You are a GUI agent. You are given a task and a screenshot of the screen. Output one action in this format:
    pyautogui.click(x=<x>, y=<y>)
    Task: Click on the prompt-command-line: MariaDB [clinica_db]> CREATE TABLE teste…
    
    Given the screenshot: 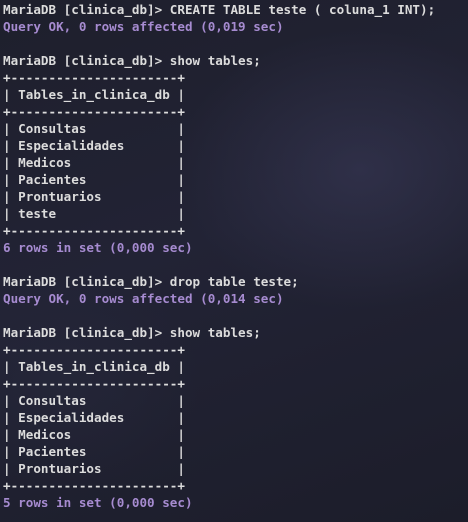 What is the action you would take?
    pyautogui.click(x=219, y=9)
    